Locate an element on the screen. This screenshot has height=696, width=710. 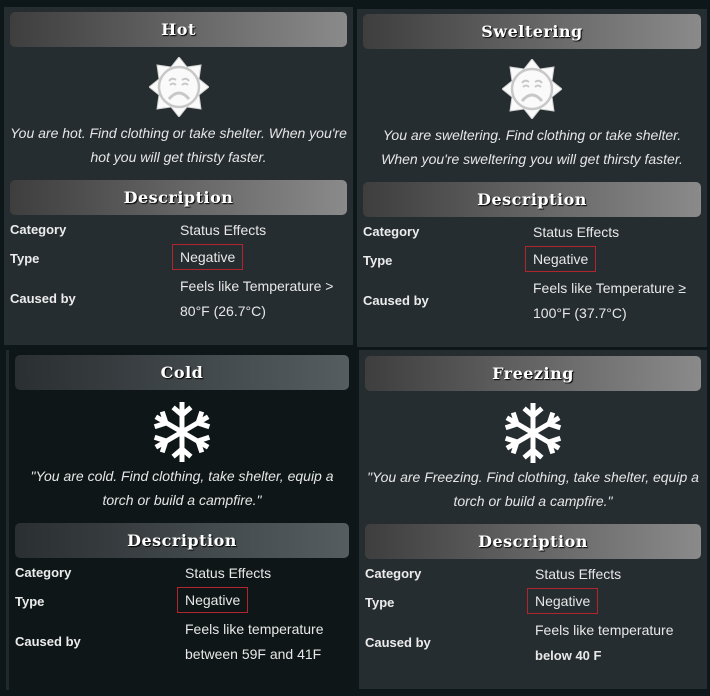
caused-by-line2: between 59F and 41F is located at coordinates (253, 654).